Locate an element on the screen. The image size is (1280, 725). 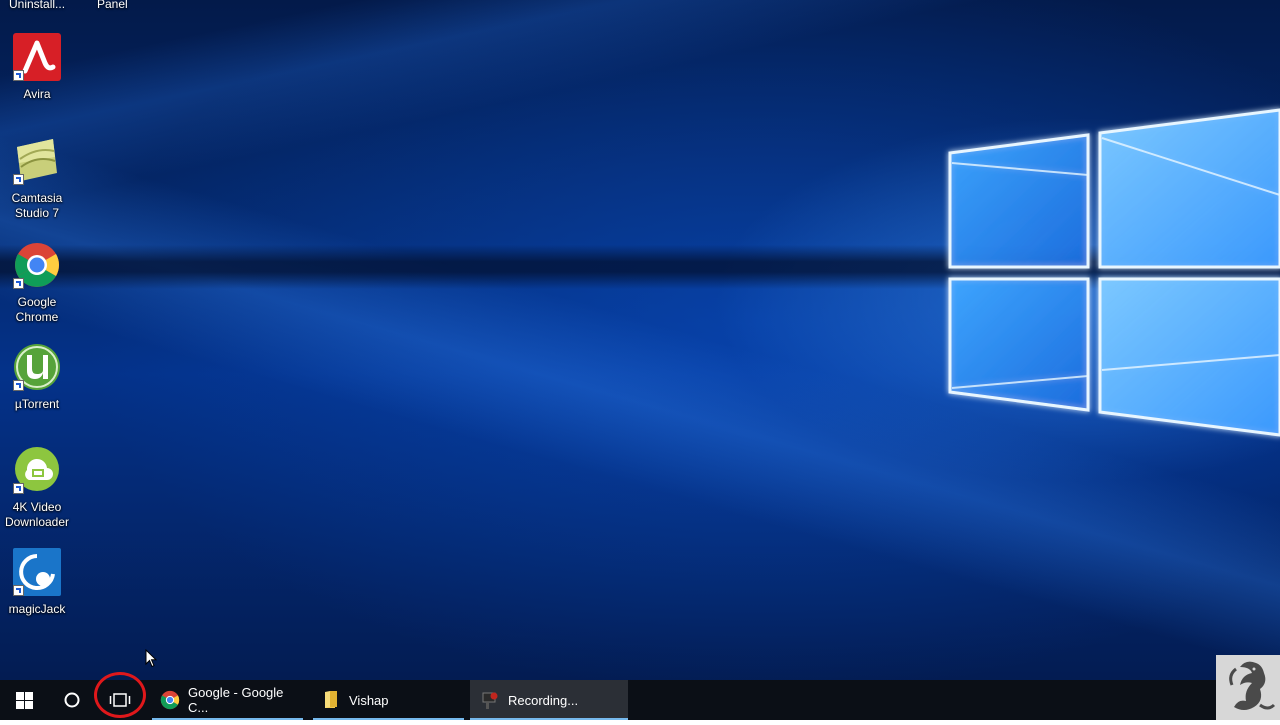
start-button is located at coordinates (24, 700).